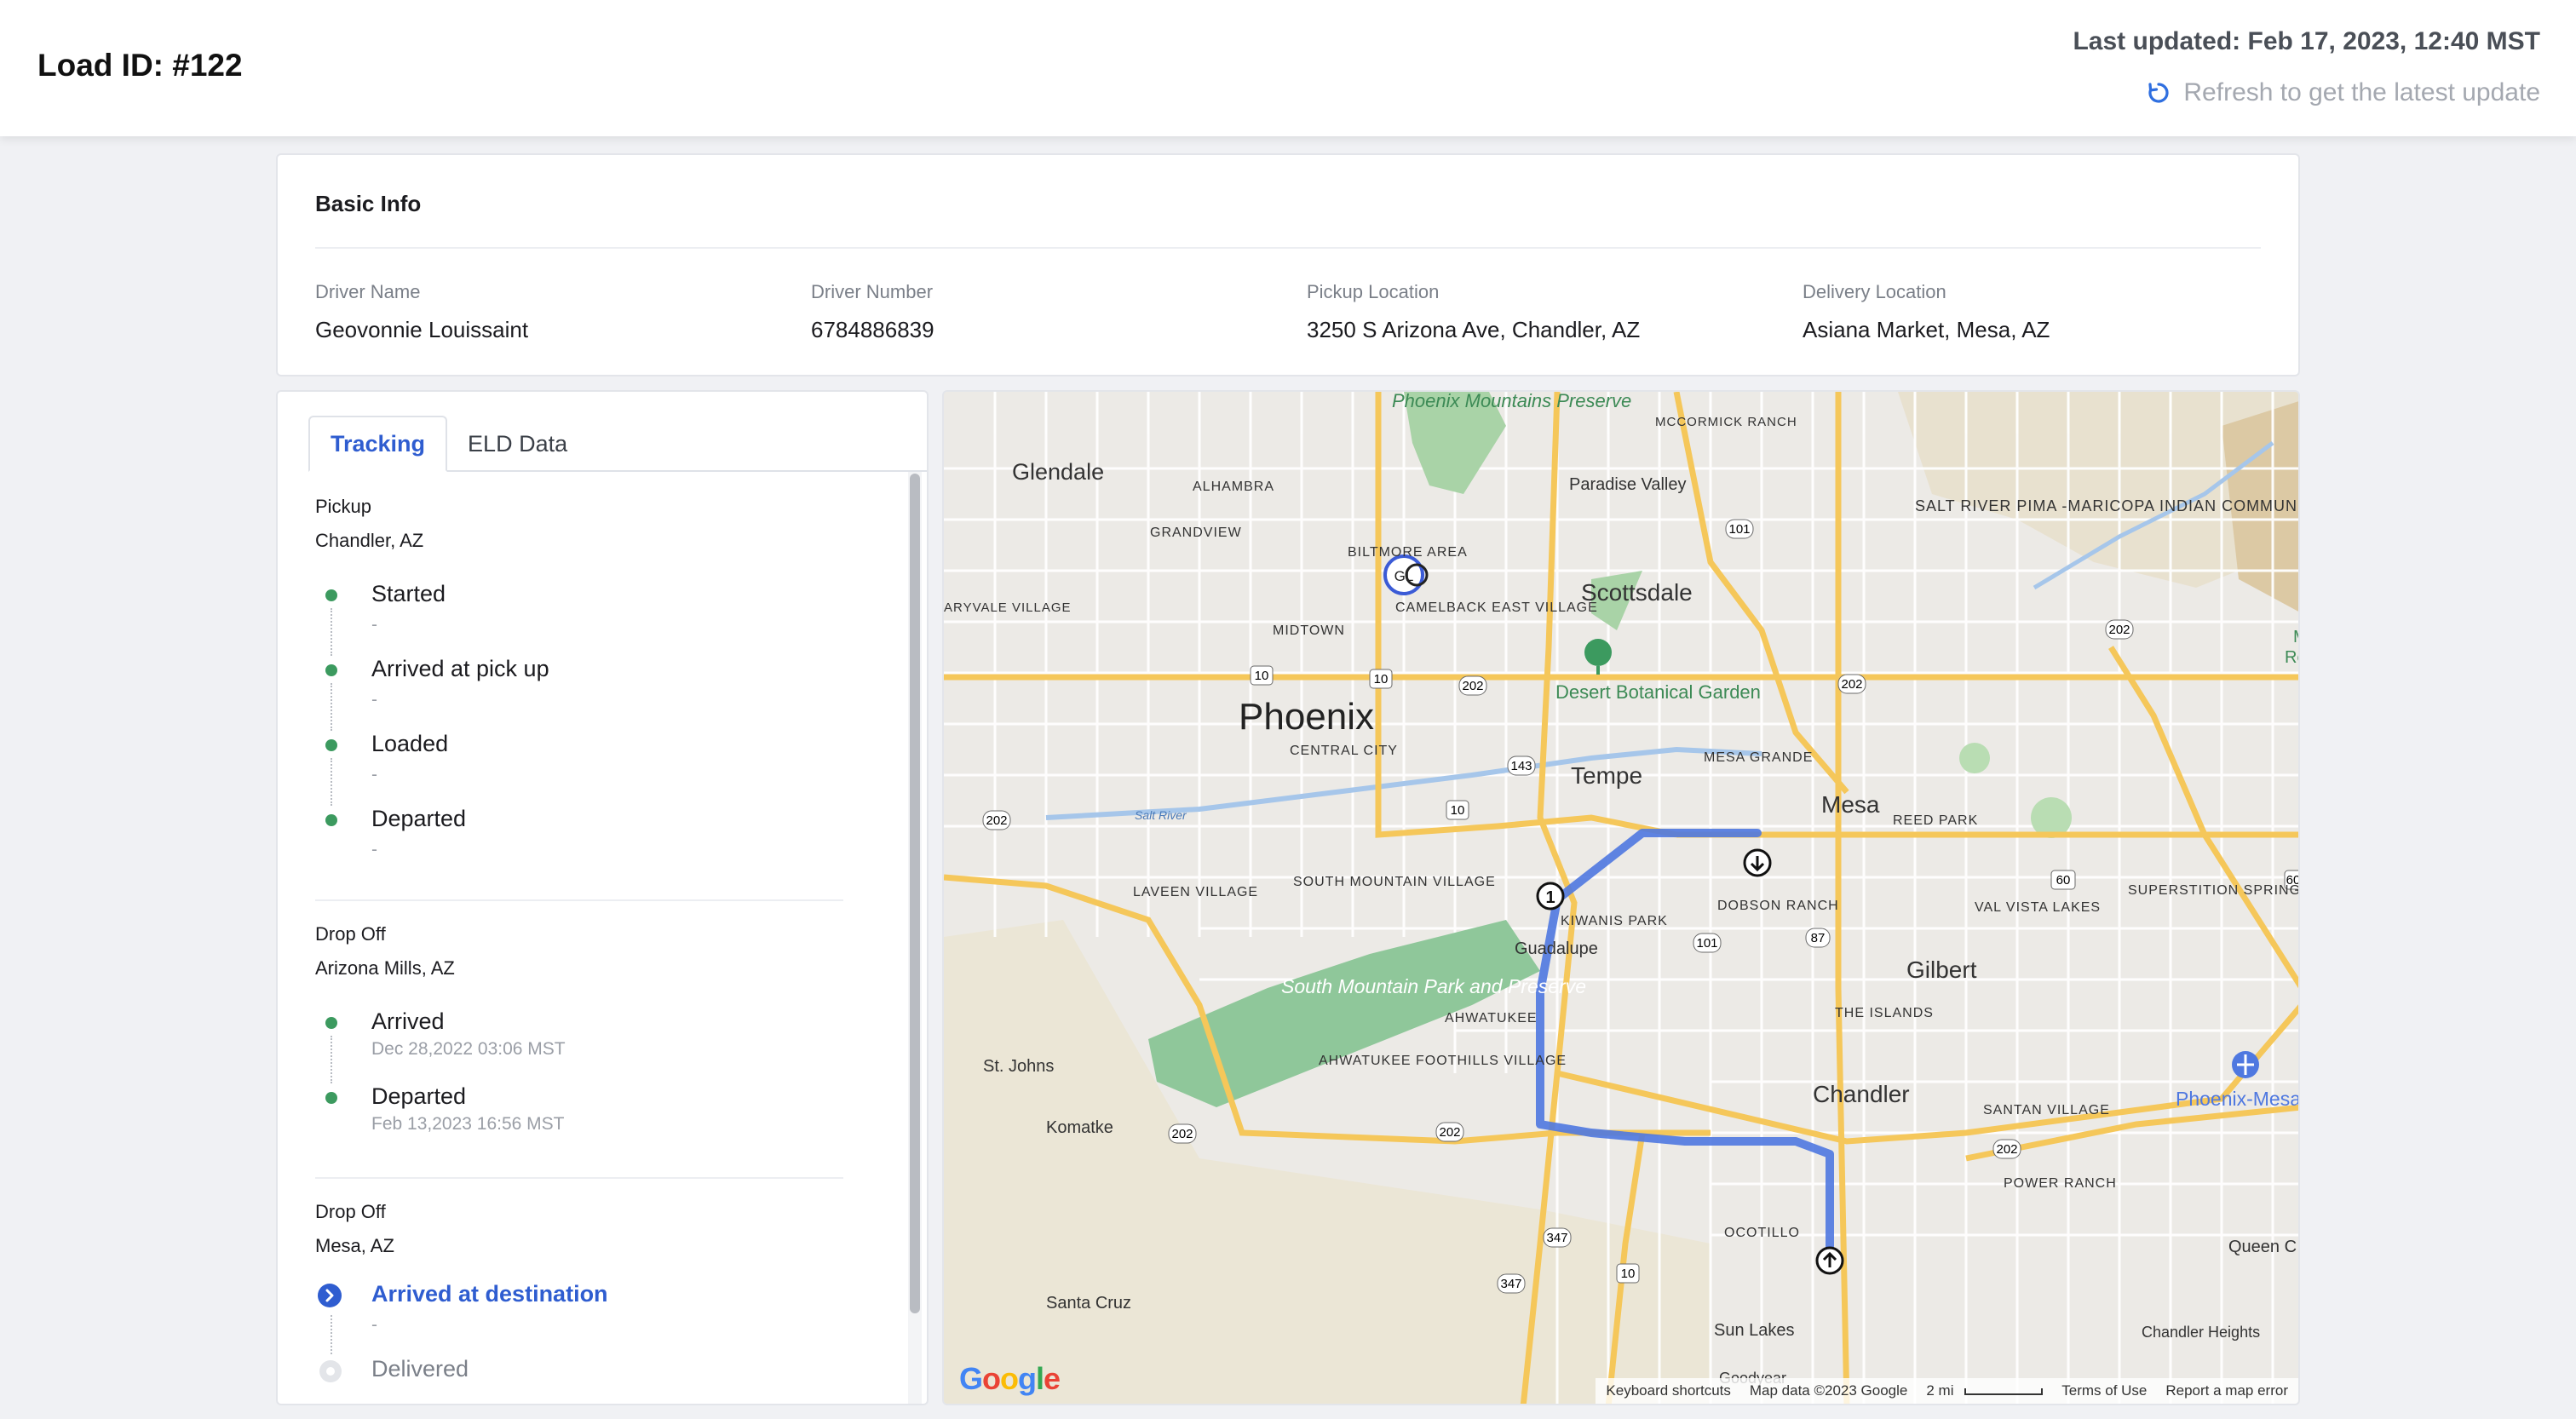 The height and width of the screenshot is (1419, 2576). What do you see at coordinates (378, 444) in the screenshot?
I see `tab-tracking: Tracking` at bounding box center [378, 444].